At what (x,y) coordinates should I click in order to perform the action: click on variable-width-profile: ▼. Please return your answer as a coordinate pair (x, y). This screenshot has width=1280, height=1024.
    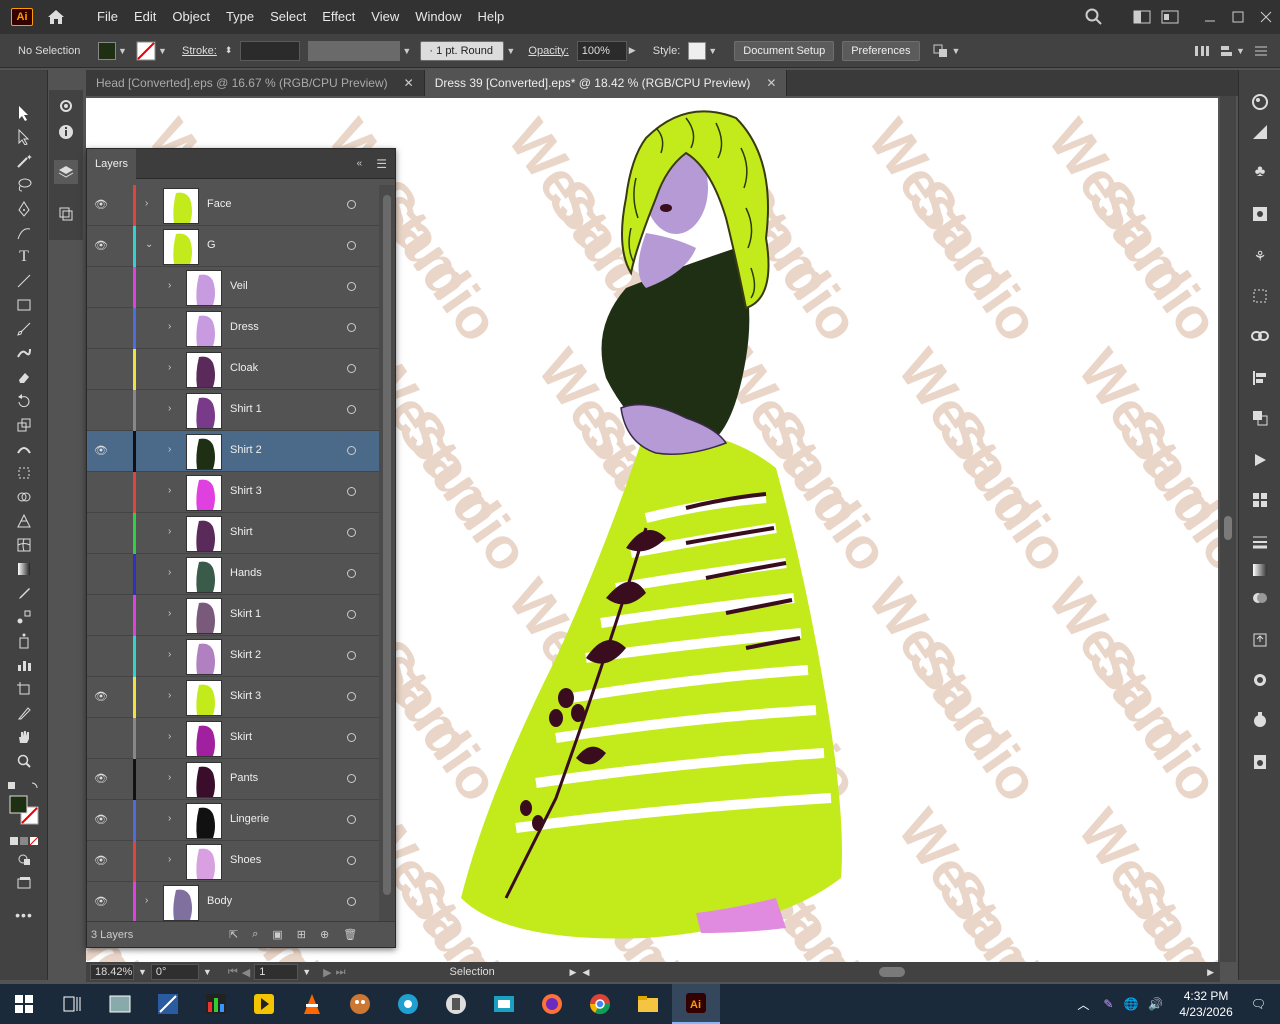
    Looking at the image, I should click on (360, 50).